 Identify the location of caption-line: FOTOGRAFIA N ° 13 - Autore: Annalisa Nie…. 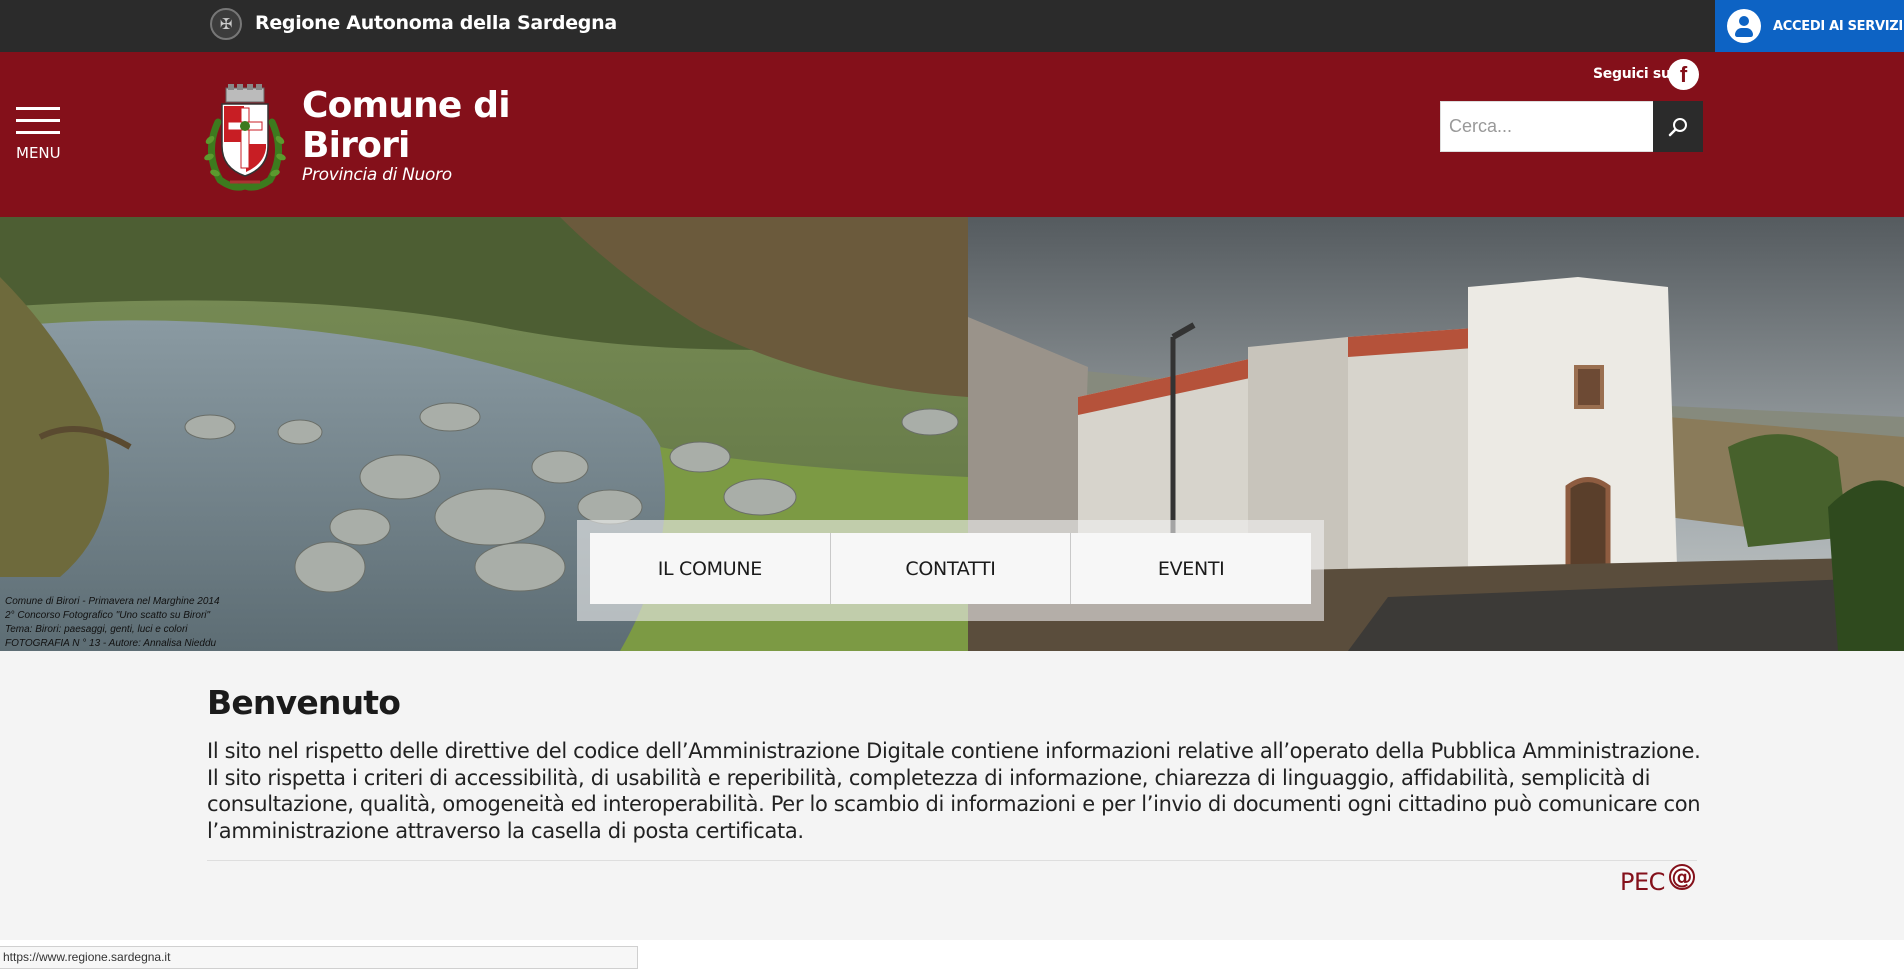
(111, 643).